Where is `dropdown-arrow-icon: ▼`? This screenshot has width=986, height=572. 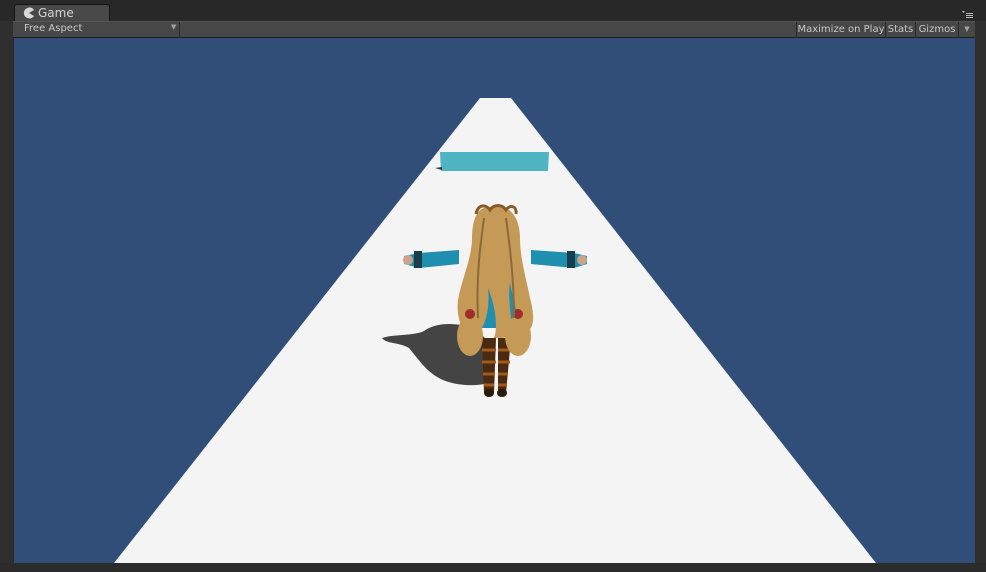 dropdown-arrow-icon: ▼ is located at coordinates (174, 27).